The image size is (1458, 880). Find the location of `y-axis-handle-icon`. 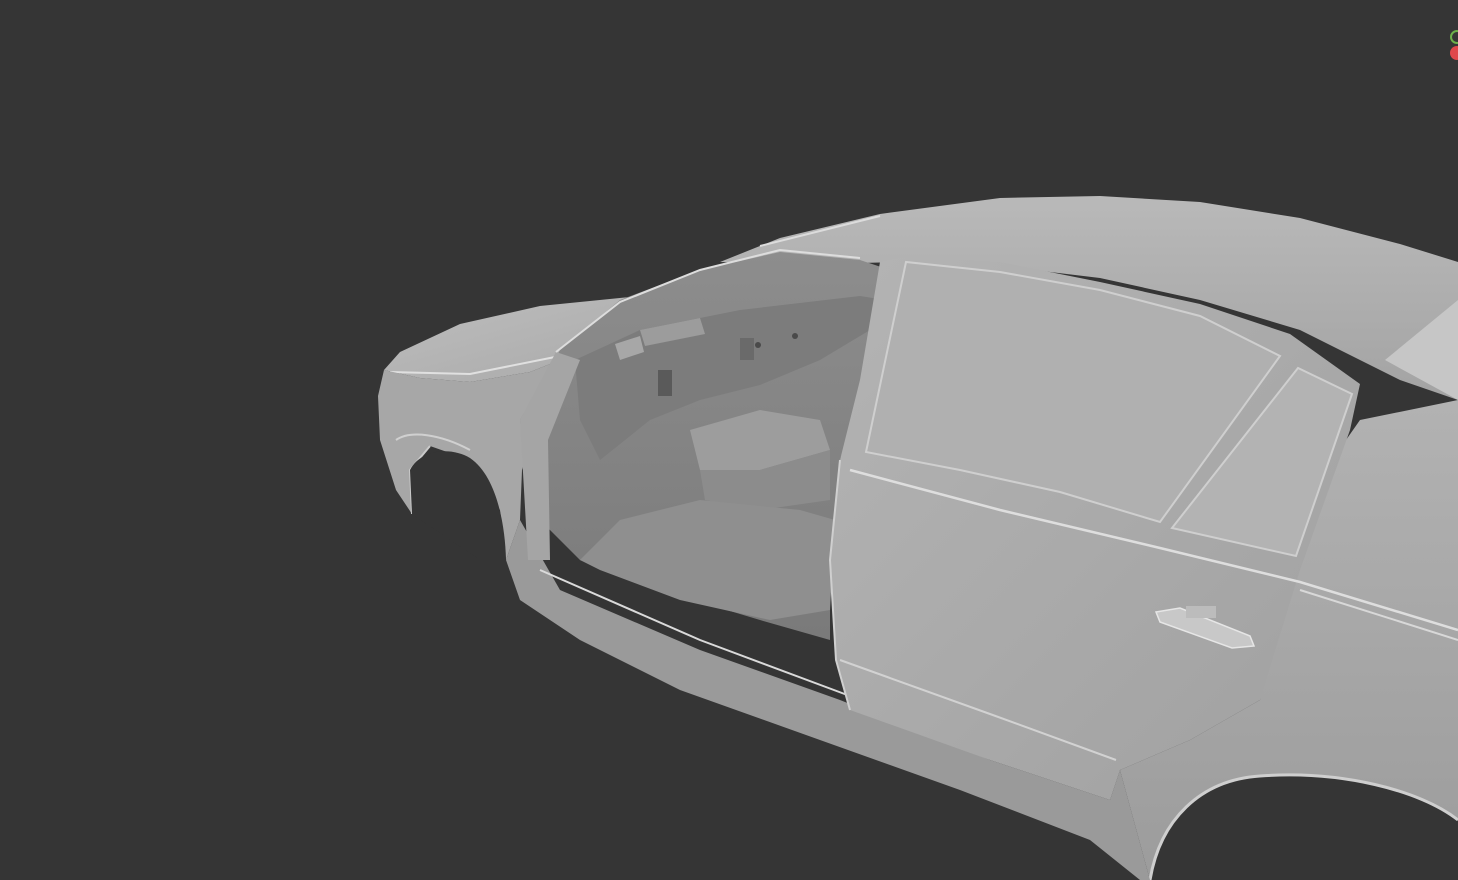

y-axis-handle-icon is located at coordinates (1454, 37).